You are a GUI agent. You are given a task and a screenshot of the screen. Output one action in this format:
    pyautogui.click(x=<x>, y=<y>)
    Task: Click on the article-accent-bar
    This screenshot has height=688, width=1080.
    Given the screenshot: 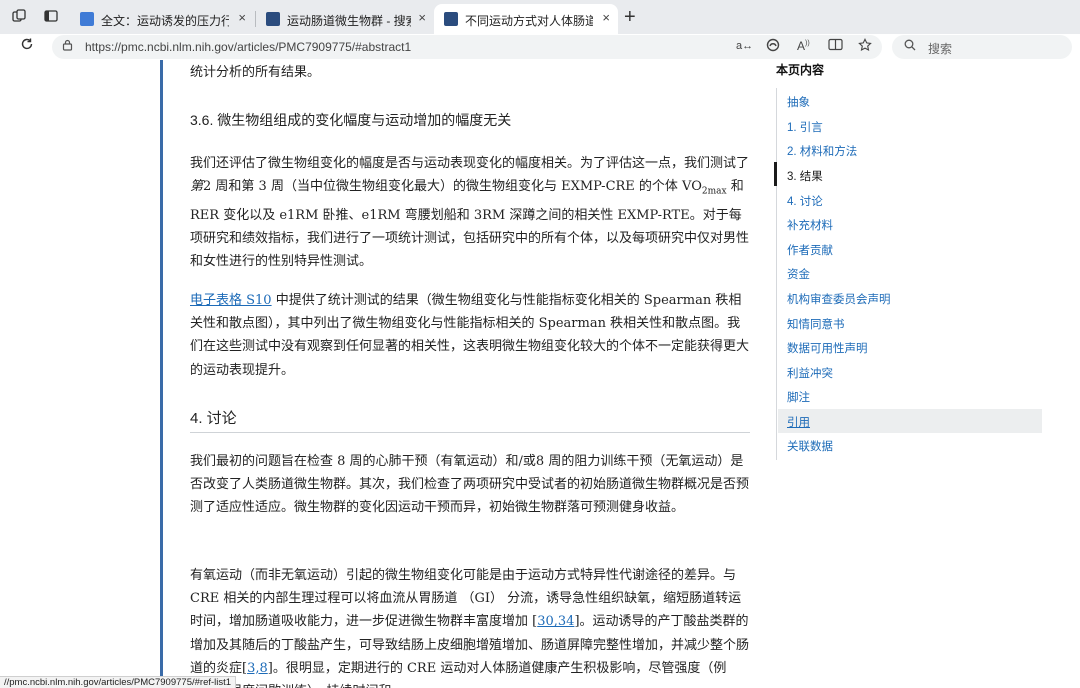 What is the action you would take?
    pyautogui.click(x=161, y=374)
    